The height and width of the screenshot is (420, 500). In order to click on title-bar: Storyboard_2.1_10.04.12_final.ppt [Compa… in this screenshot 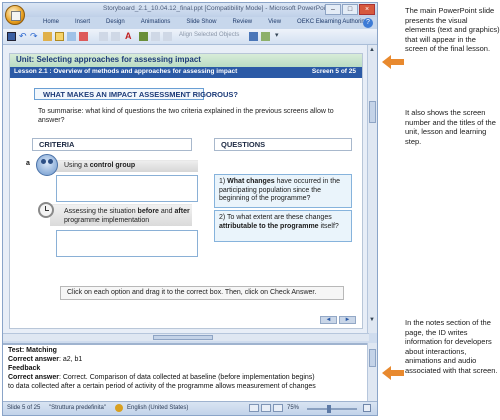, I will do `click(190, 10)`.